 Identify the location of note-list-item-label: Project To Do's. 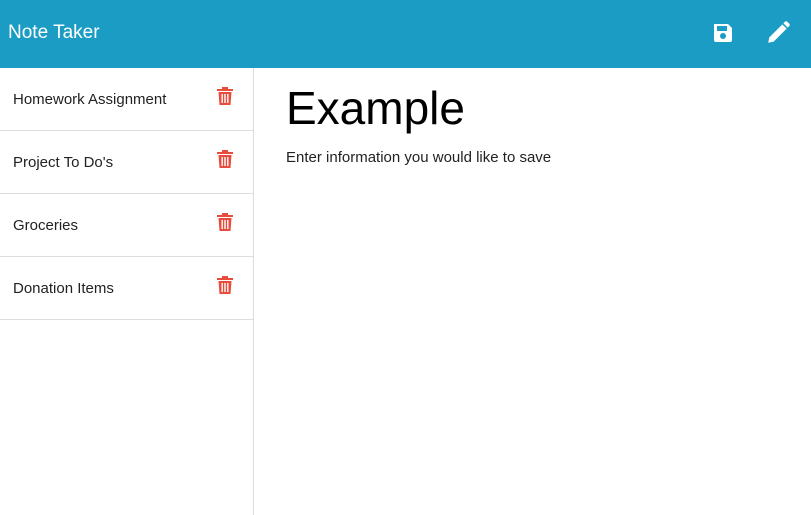
(63, 162).